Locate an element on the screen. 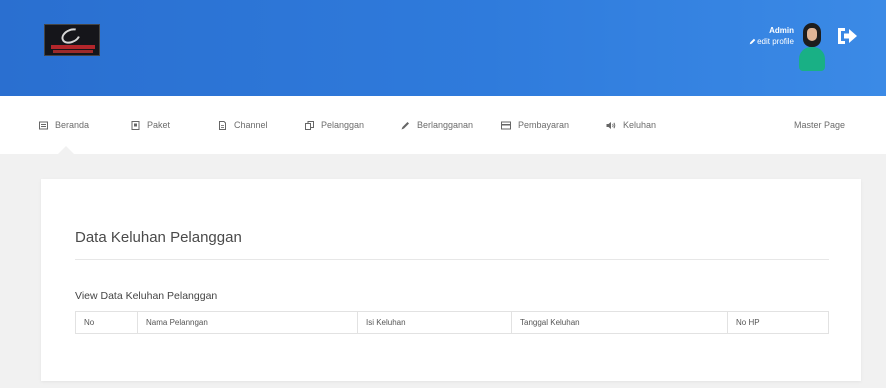  avatar-face is located at coordinates (812, 34).